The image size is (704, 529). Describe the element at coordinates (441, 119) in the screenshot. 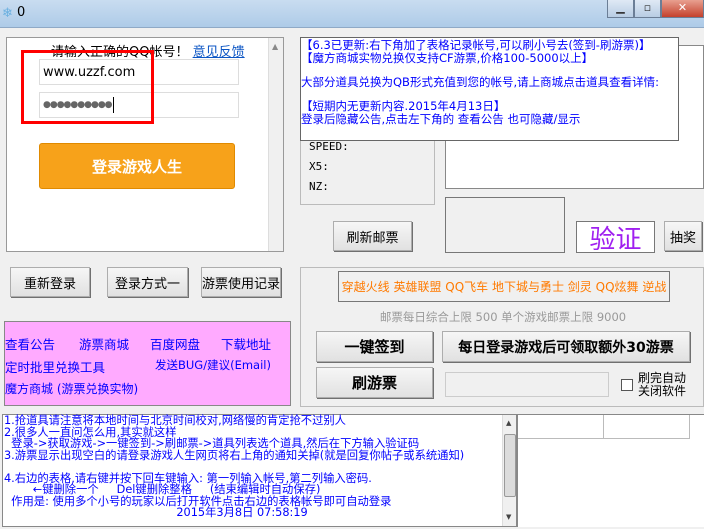

I see `notice-line: 登录后隐藏公告,点击左下角的 查看公告 也可隐藏/显示` at that location.